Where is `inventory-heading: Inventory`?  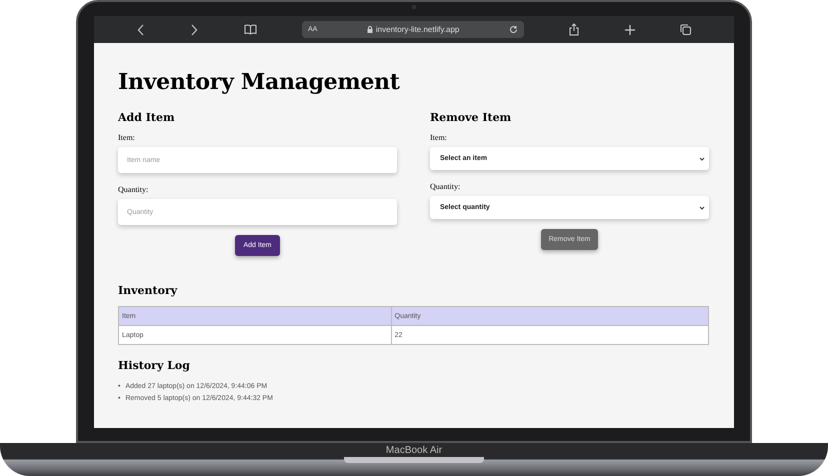
inventory-heading: Inventory is located at coordinates (148, 290).